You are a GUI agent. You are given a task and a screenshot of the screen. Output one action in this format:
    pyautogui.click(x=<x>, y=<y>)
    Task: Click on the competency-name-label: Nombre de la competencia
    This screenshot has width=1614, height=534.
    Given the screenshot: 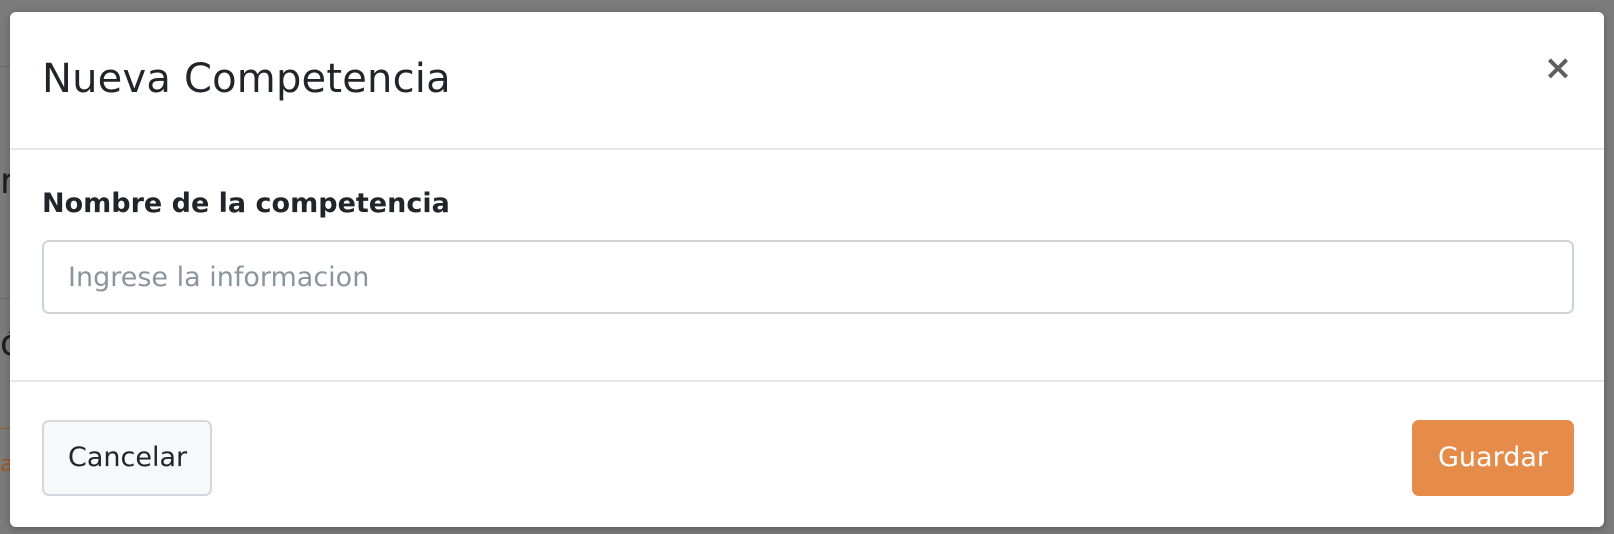 What is the action you would take?
    pyautogui.click(x=246, y=203)
    